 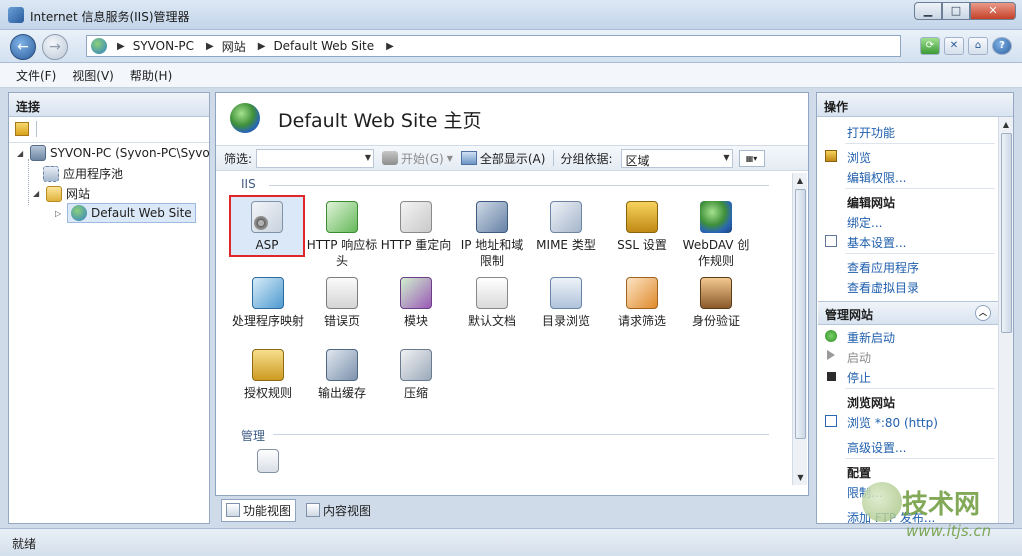 I want to click on feature-label: IP 地址和域限制, so click(x=492, y=253).